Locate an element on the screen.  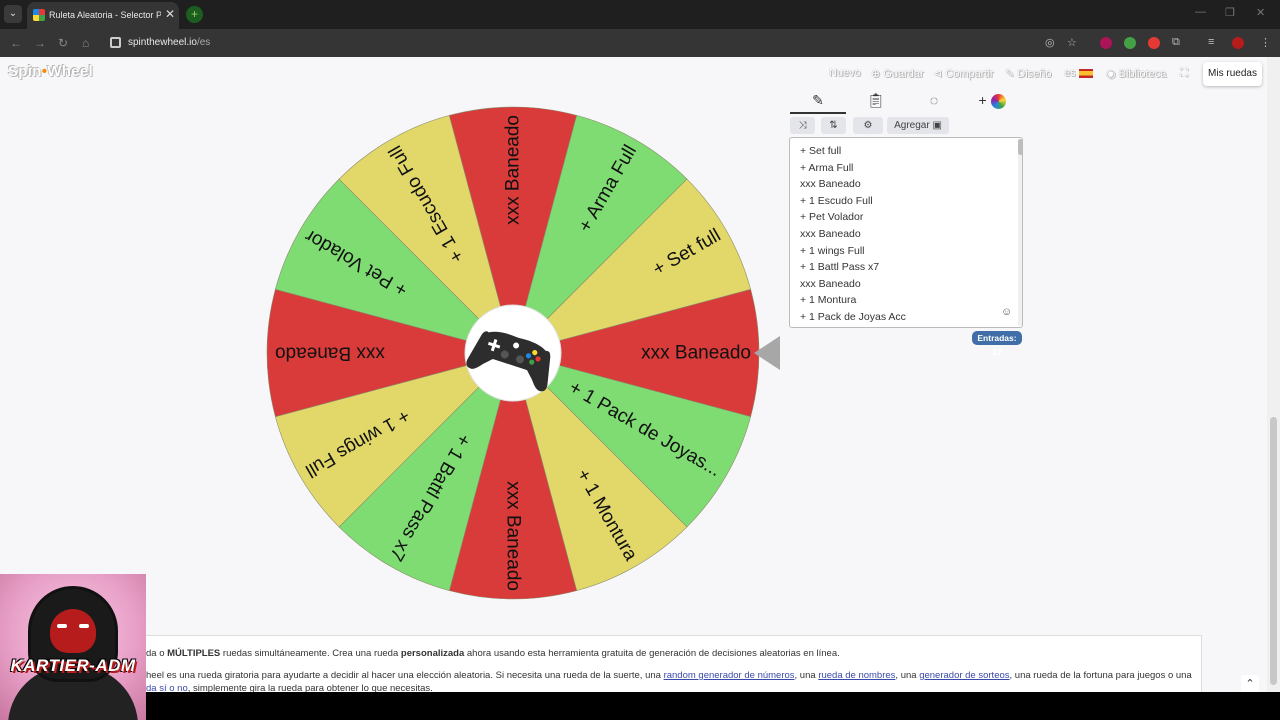
save-icon: ⊕ is located at coordinates (877, 74).